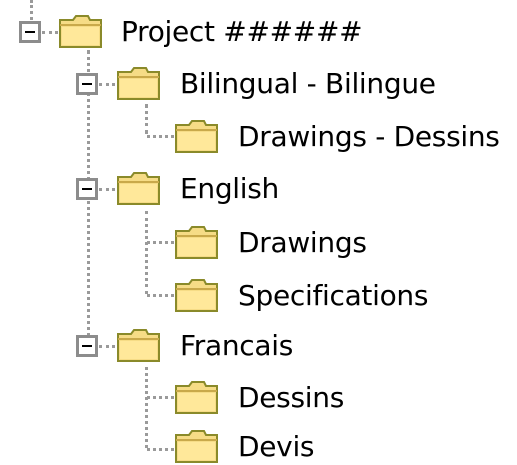 Image resolution: width=517 pixels, height=465 pixels. I want to click on collapse-toggle-bilingual, so click(87, 84).